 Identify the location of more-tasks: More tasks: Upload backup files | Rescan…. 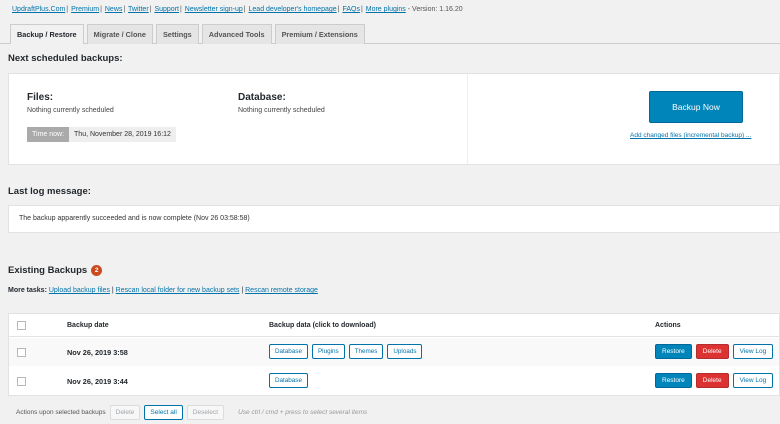
(163, 290).